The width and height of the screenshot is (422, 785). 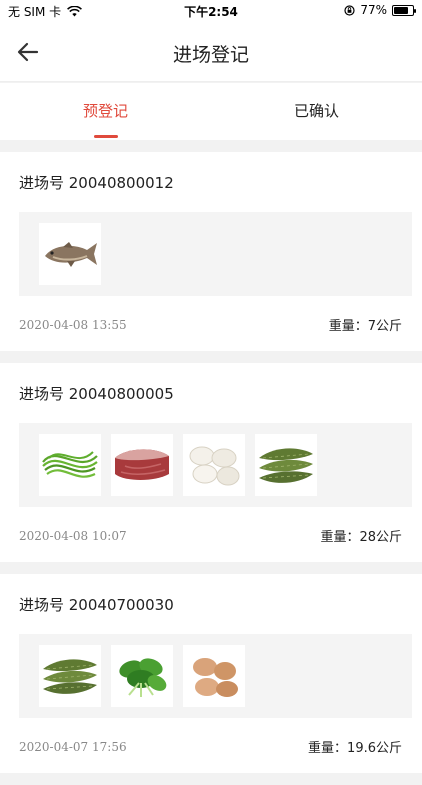 I want to click on battery-fill, so click(x=401, y=10).